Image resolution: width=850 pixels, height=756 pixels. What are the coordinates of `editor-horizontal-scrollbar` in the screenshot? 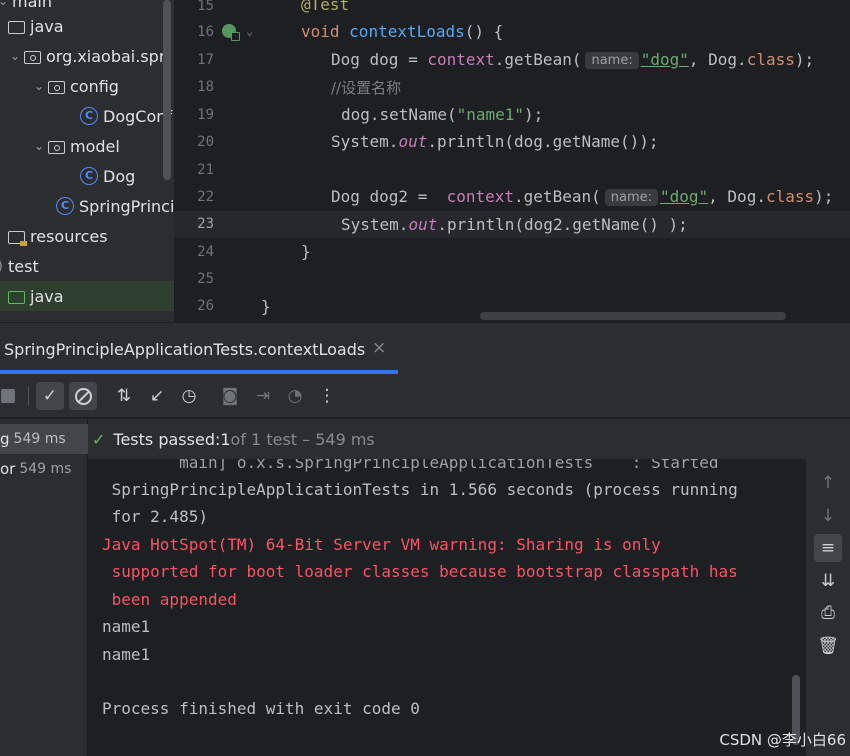 It's located at (633, 316).